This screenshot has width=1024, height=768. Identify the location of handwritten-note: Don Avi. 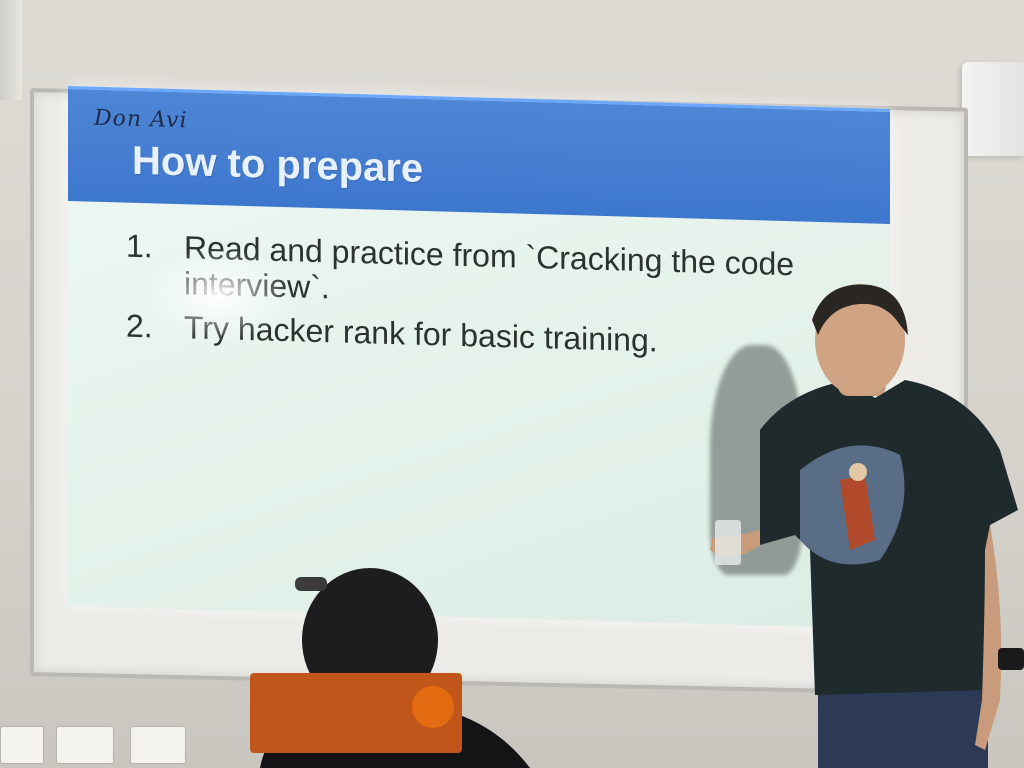
(141, 119).